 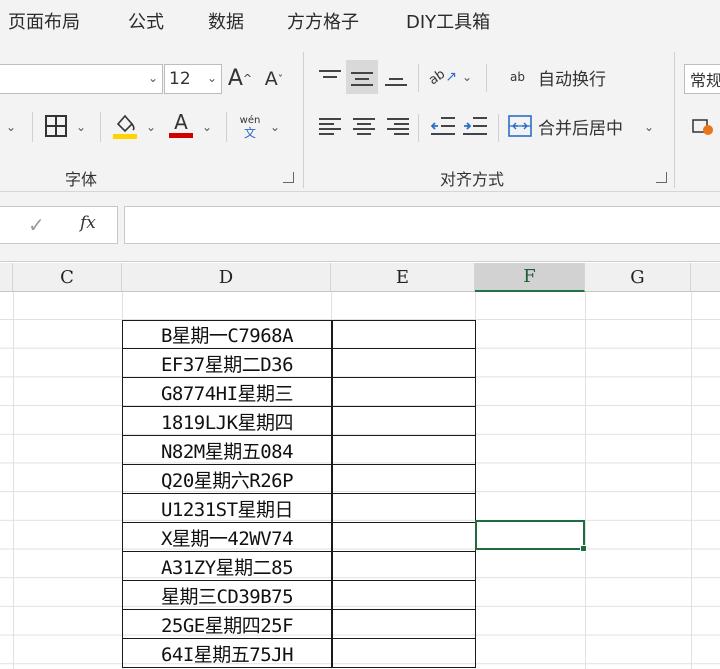 What do you see at coordinates (303, 120) in the screenshot?
I see `group-divider` at bounding box center [303, 120].